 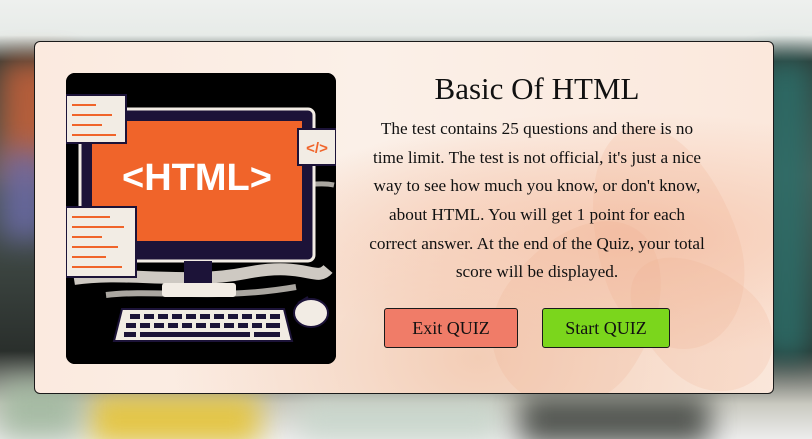 I want to click on exit-quiz-button: Exit QUIZ, so click(x=451, y=328).